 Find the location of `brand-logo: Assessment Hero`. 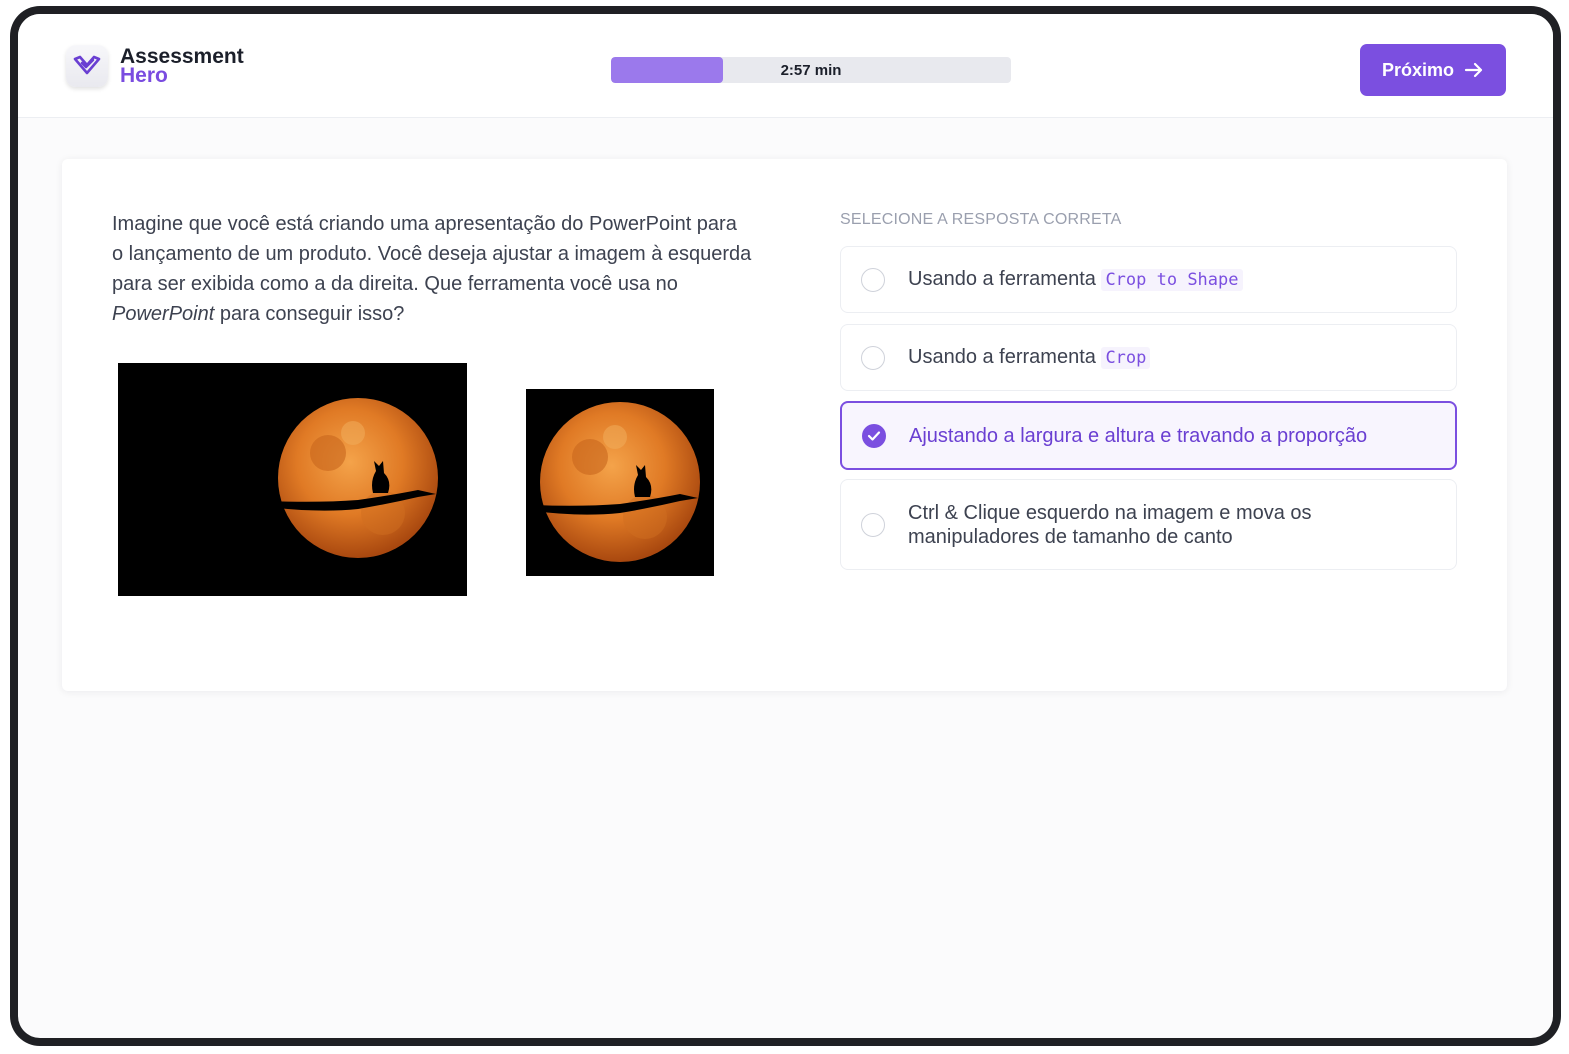

brand-logo: Assessment Hero is located at coordinates (155, 66).